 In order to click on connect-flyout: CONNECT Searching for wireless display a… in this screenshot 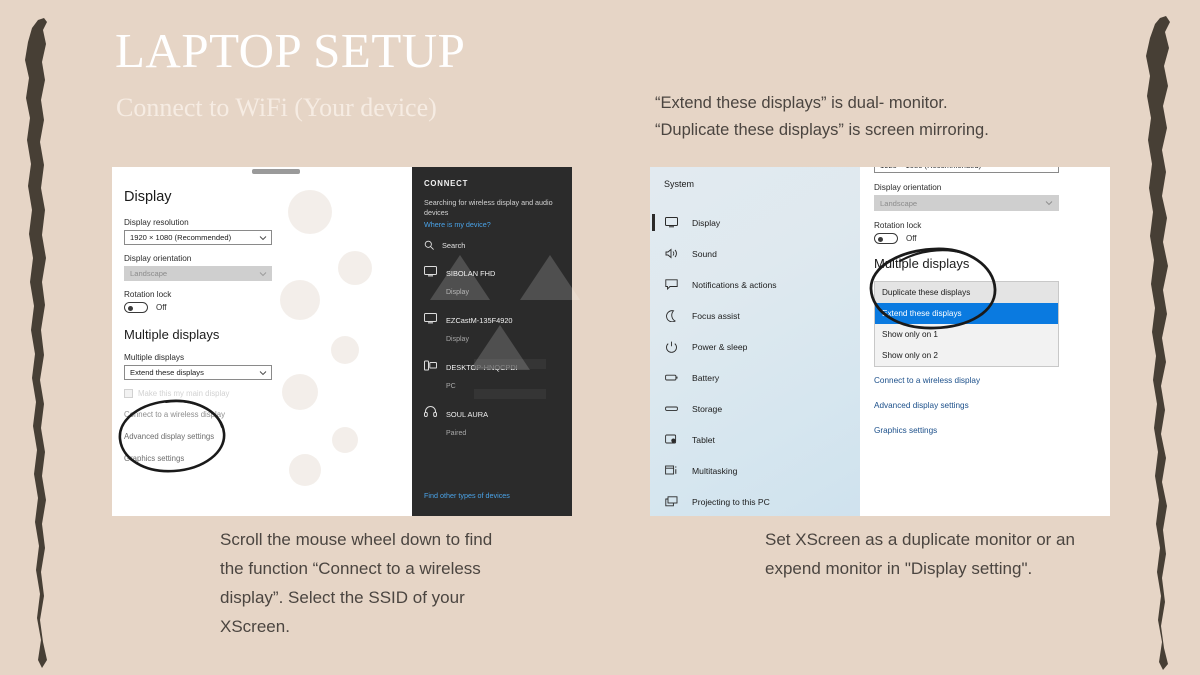, I will do `click(492, 341)`.